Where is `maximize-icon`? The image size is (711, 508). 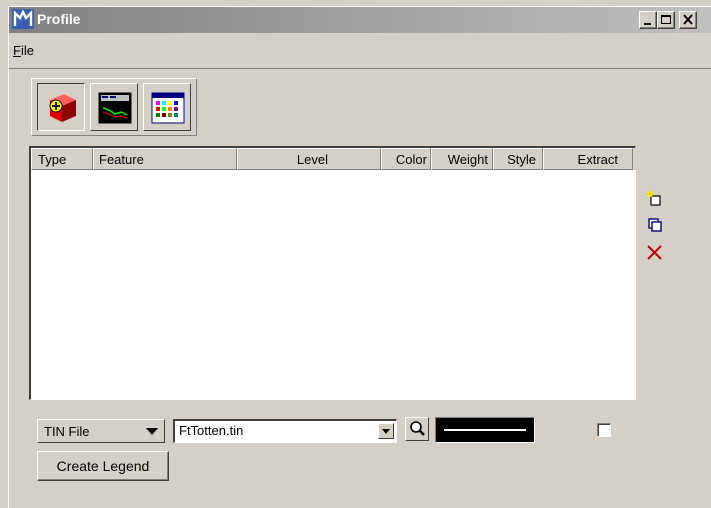
maximize-icon is located at coordinates (666, 19).